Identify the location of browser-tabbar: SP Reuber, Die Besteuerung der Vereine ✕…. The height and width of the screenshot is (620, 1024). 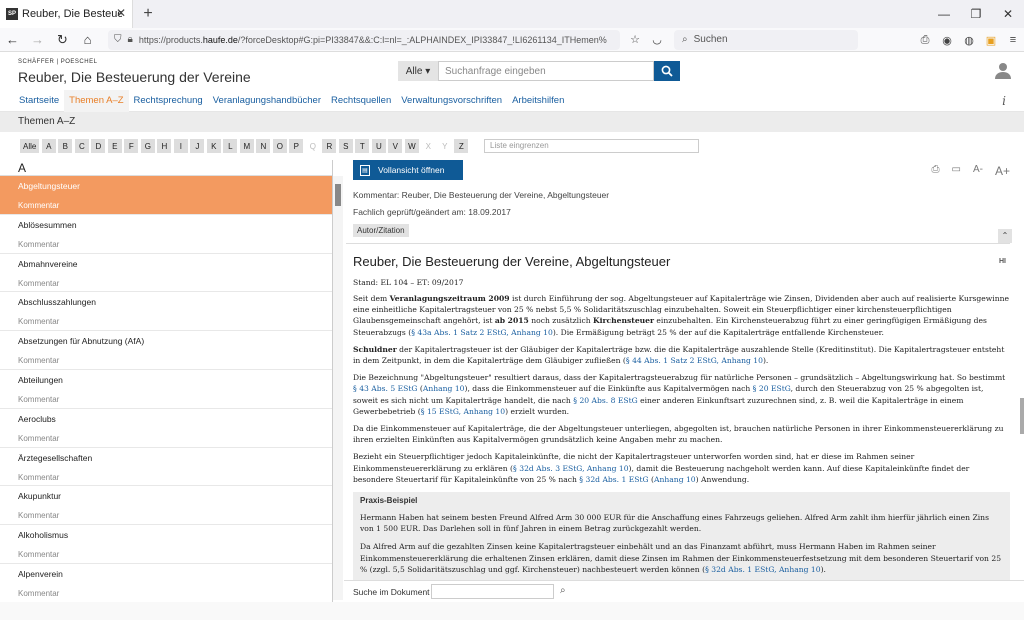
(512, 14).